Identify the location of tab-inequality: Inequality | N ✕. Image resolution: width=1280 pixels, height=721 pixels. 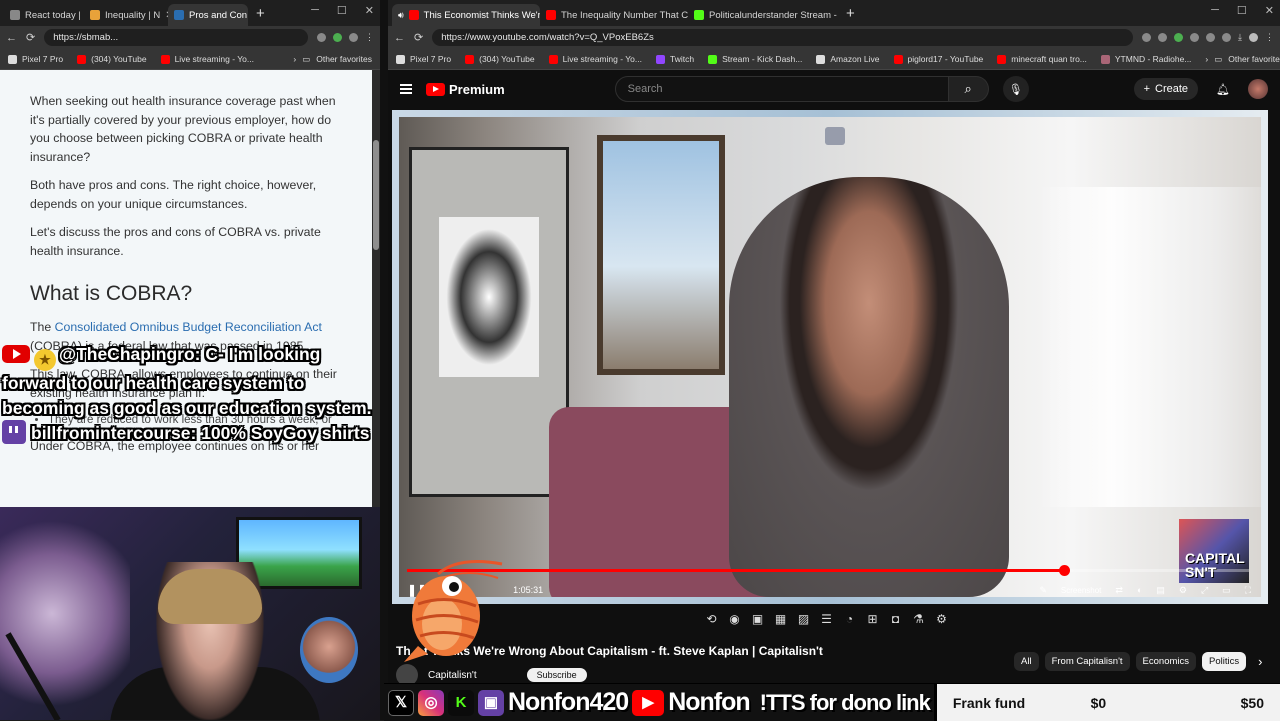
(126, 15).